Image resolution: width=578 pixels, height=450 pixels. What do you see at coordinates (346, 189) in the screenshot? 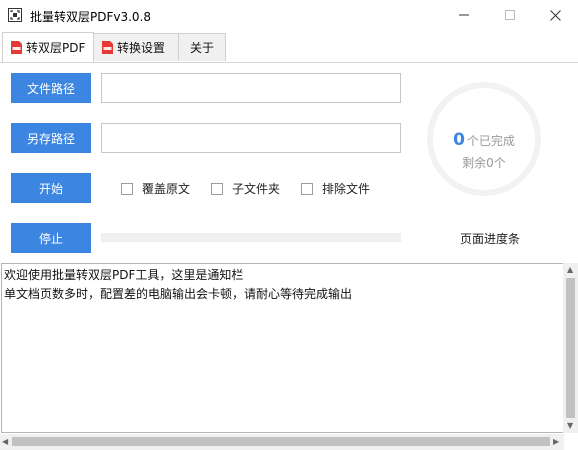
I see `checkbox-label: 排除文件` at bounding box center [346, 189].